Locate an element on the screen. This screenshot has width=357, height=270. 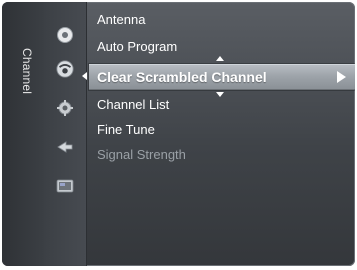
scroll-up-icon is located at coordinates (220, 58).